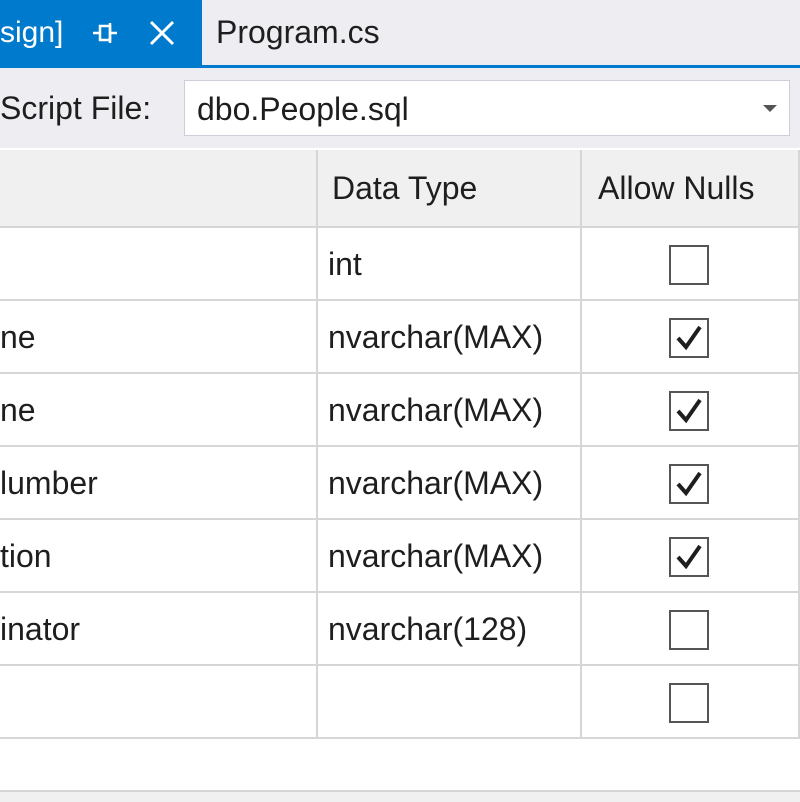 This screenshot has width=800, height=802. I want to click on header-allow-nulls: Allow Nulls, so click(691, 189).